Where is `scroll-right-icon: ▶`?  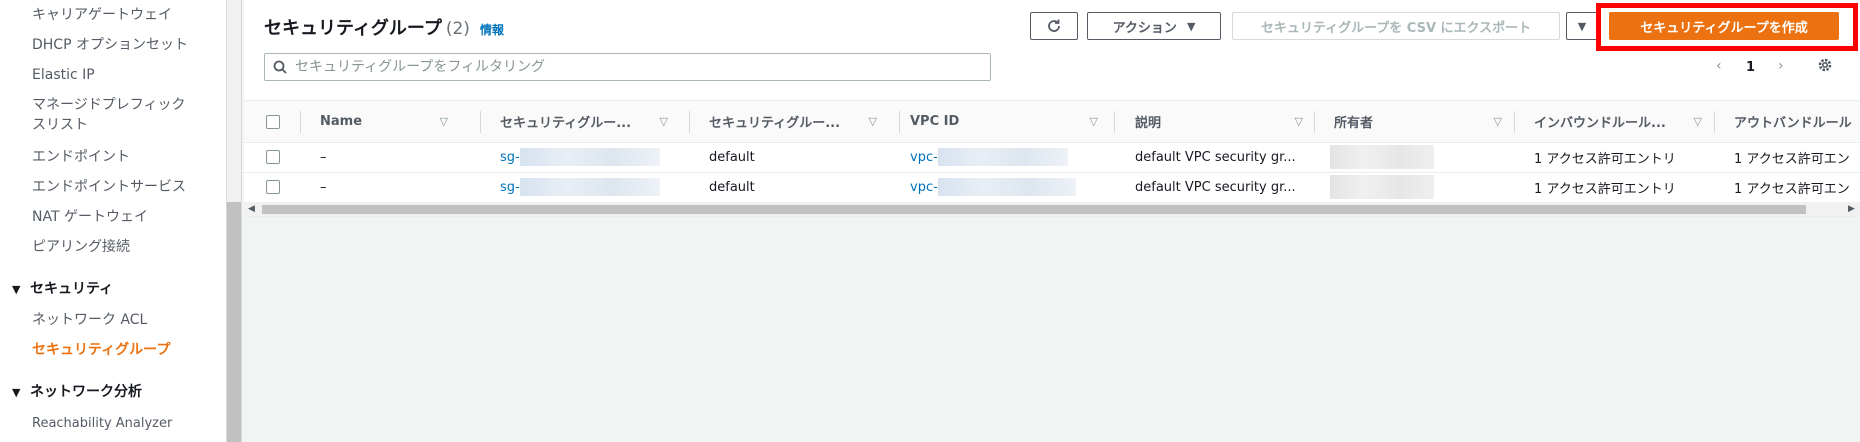
scroll-right-icon: ▶ is located at coordinates (1851, 209).